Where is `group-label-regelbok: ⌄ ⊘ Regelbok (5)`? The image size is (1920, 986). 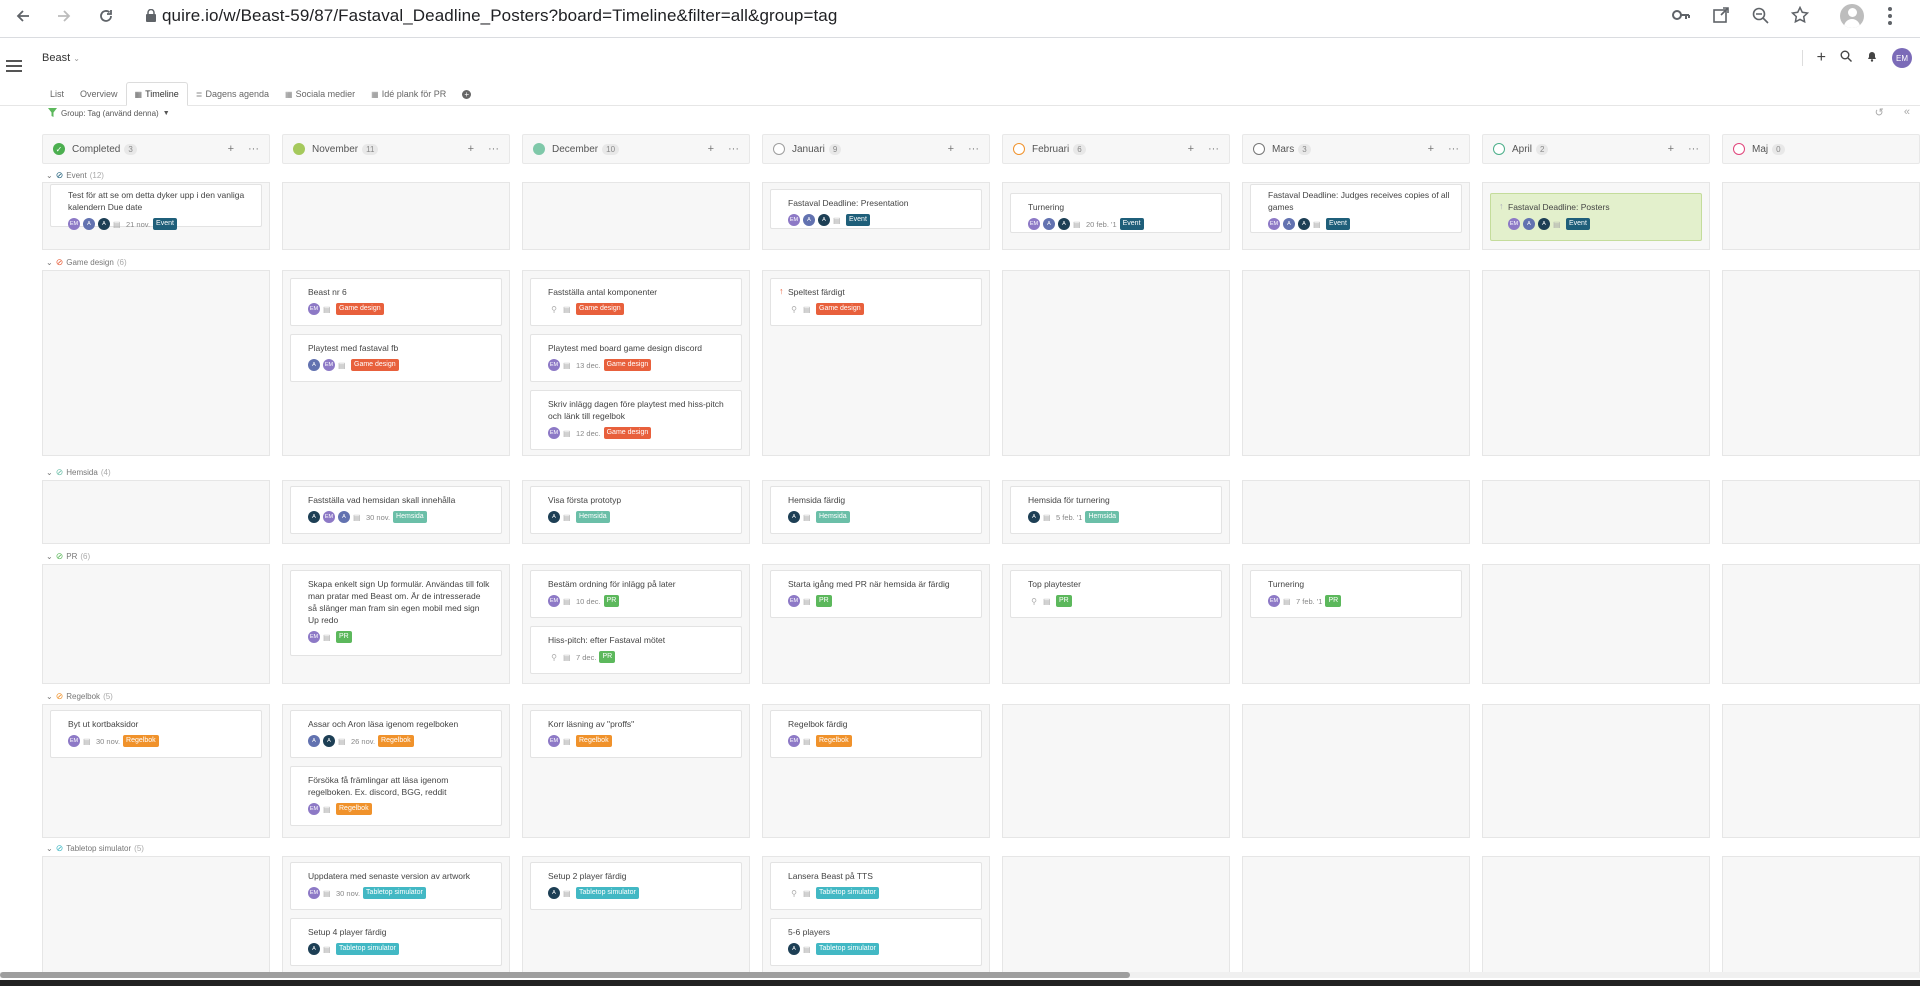
group-label-regelbok: ⌄ ⊘ Regelbok (5) is located at coordinates (79, 696).